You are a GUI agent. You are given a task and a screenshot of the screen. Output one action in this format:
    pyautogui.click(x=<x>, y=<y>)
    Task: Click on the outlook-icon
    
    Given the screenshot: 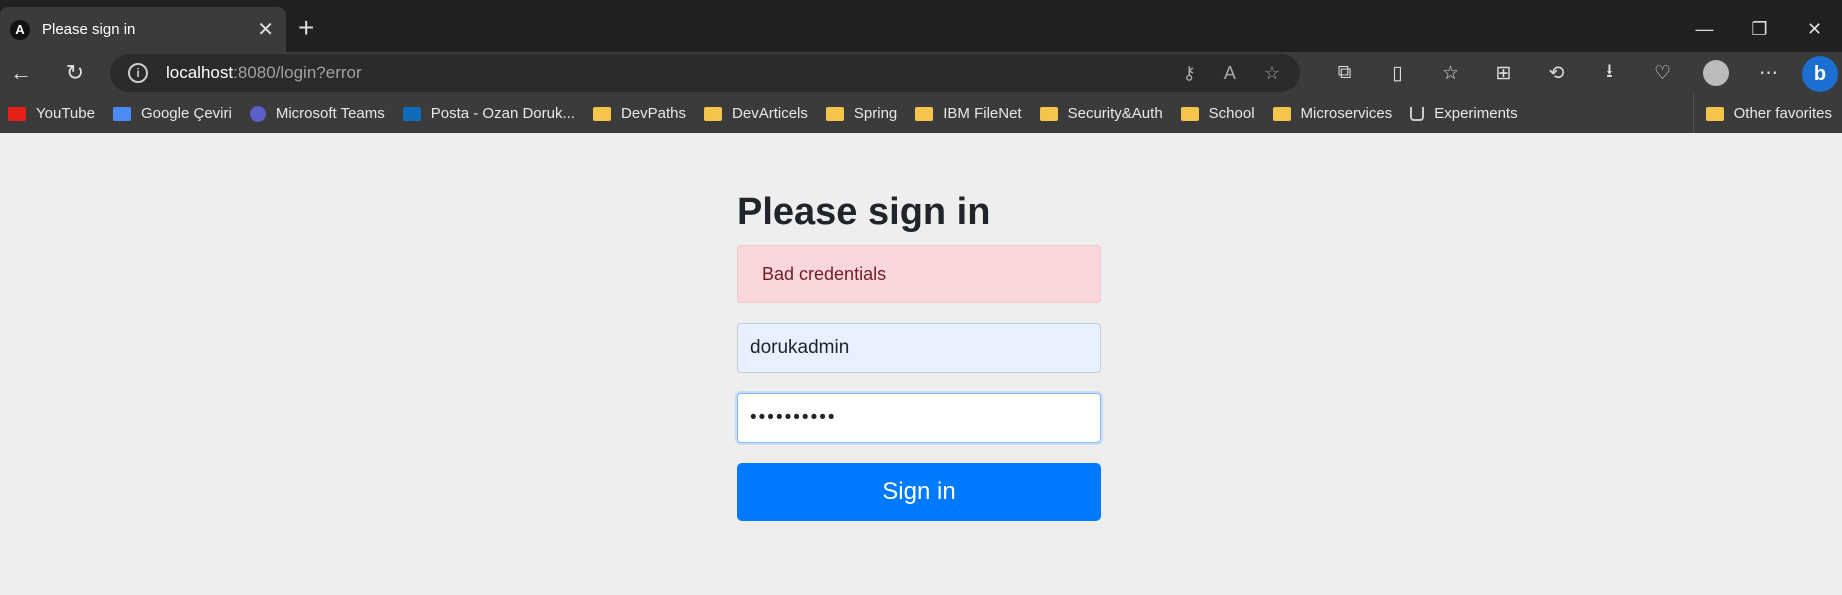 What is the action you would take?
    pyautogui.click(x=411, y=113)
    